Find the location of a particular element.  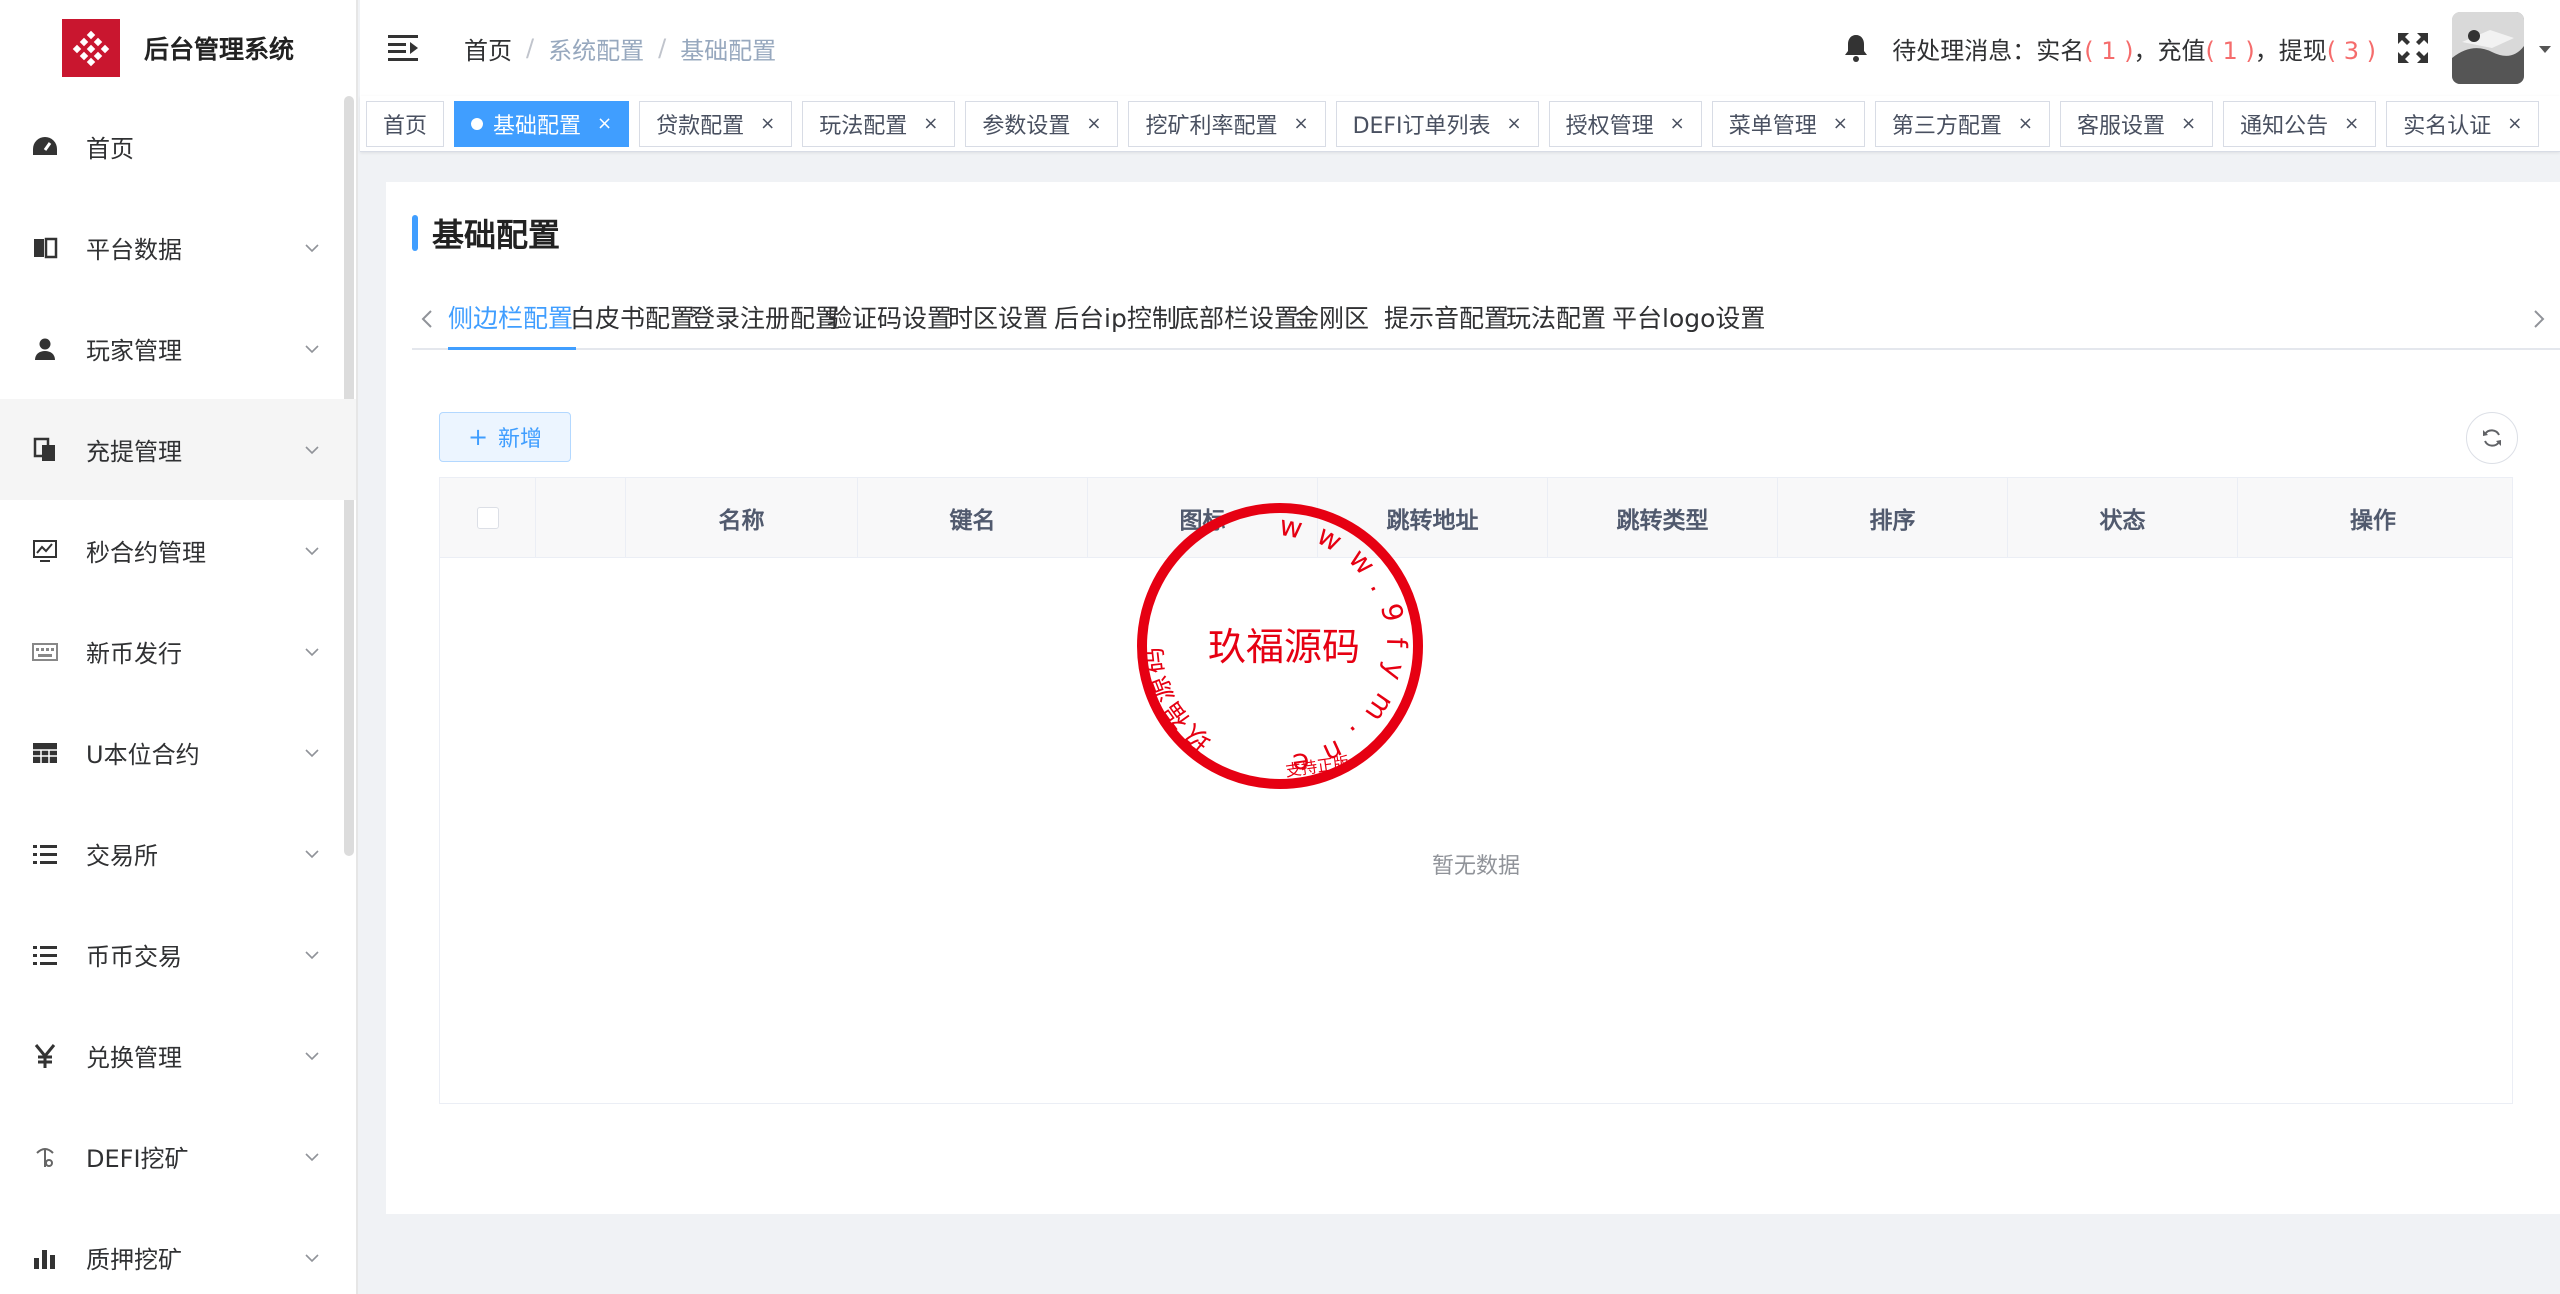

table-empty-text: 暂无数据 is located at coordinates (1475, 866).